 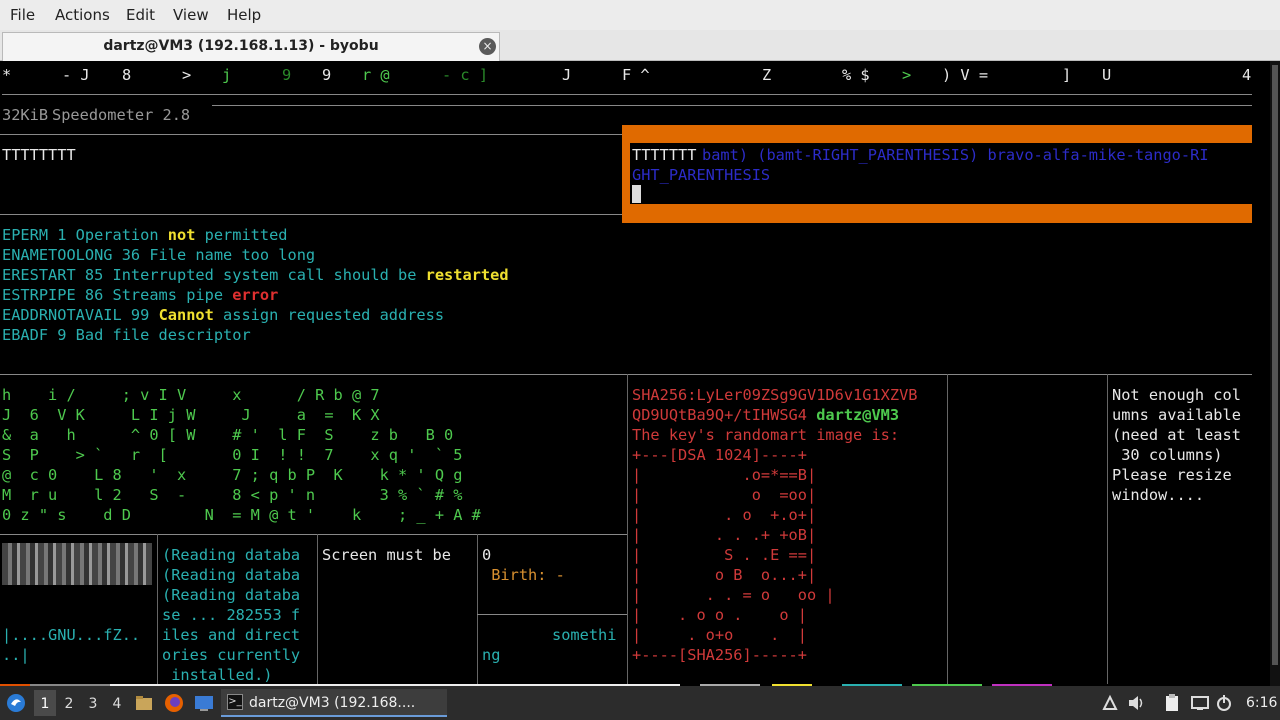 What do you see at coordinates (386, 555) in the screenshot?
I see `screen-message: Screen must be` at bounding box center [386, 555].